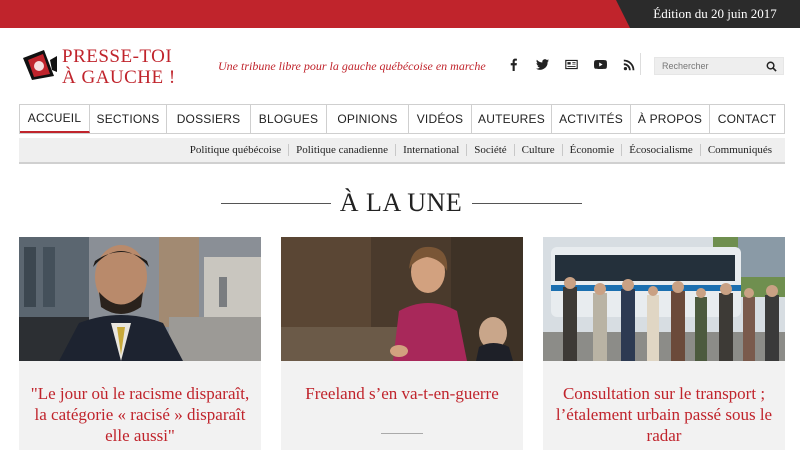  What do you see at coordinates (512, 119) in the screenshot?
I see `nav-auteures: AUTEURES` at bounding box center [512, 119].